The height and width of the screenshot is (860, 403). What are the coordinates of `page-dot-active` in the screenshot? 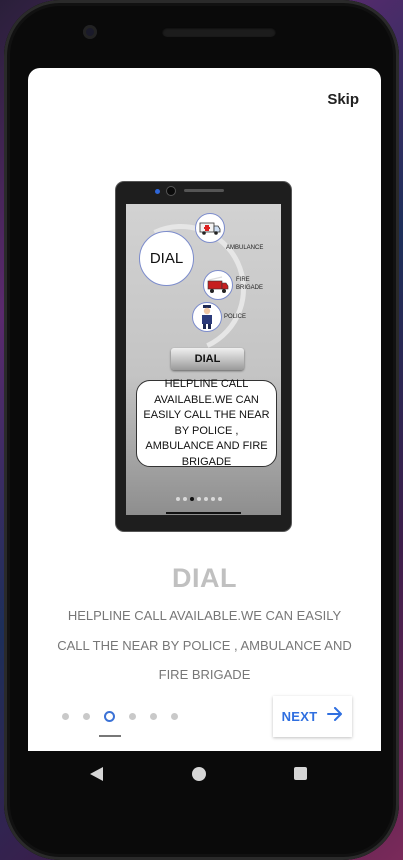 It's located at (109, 716).